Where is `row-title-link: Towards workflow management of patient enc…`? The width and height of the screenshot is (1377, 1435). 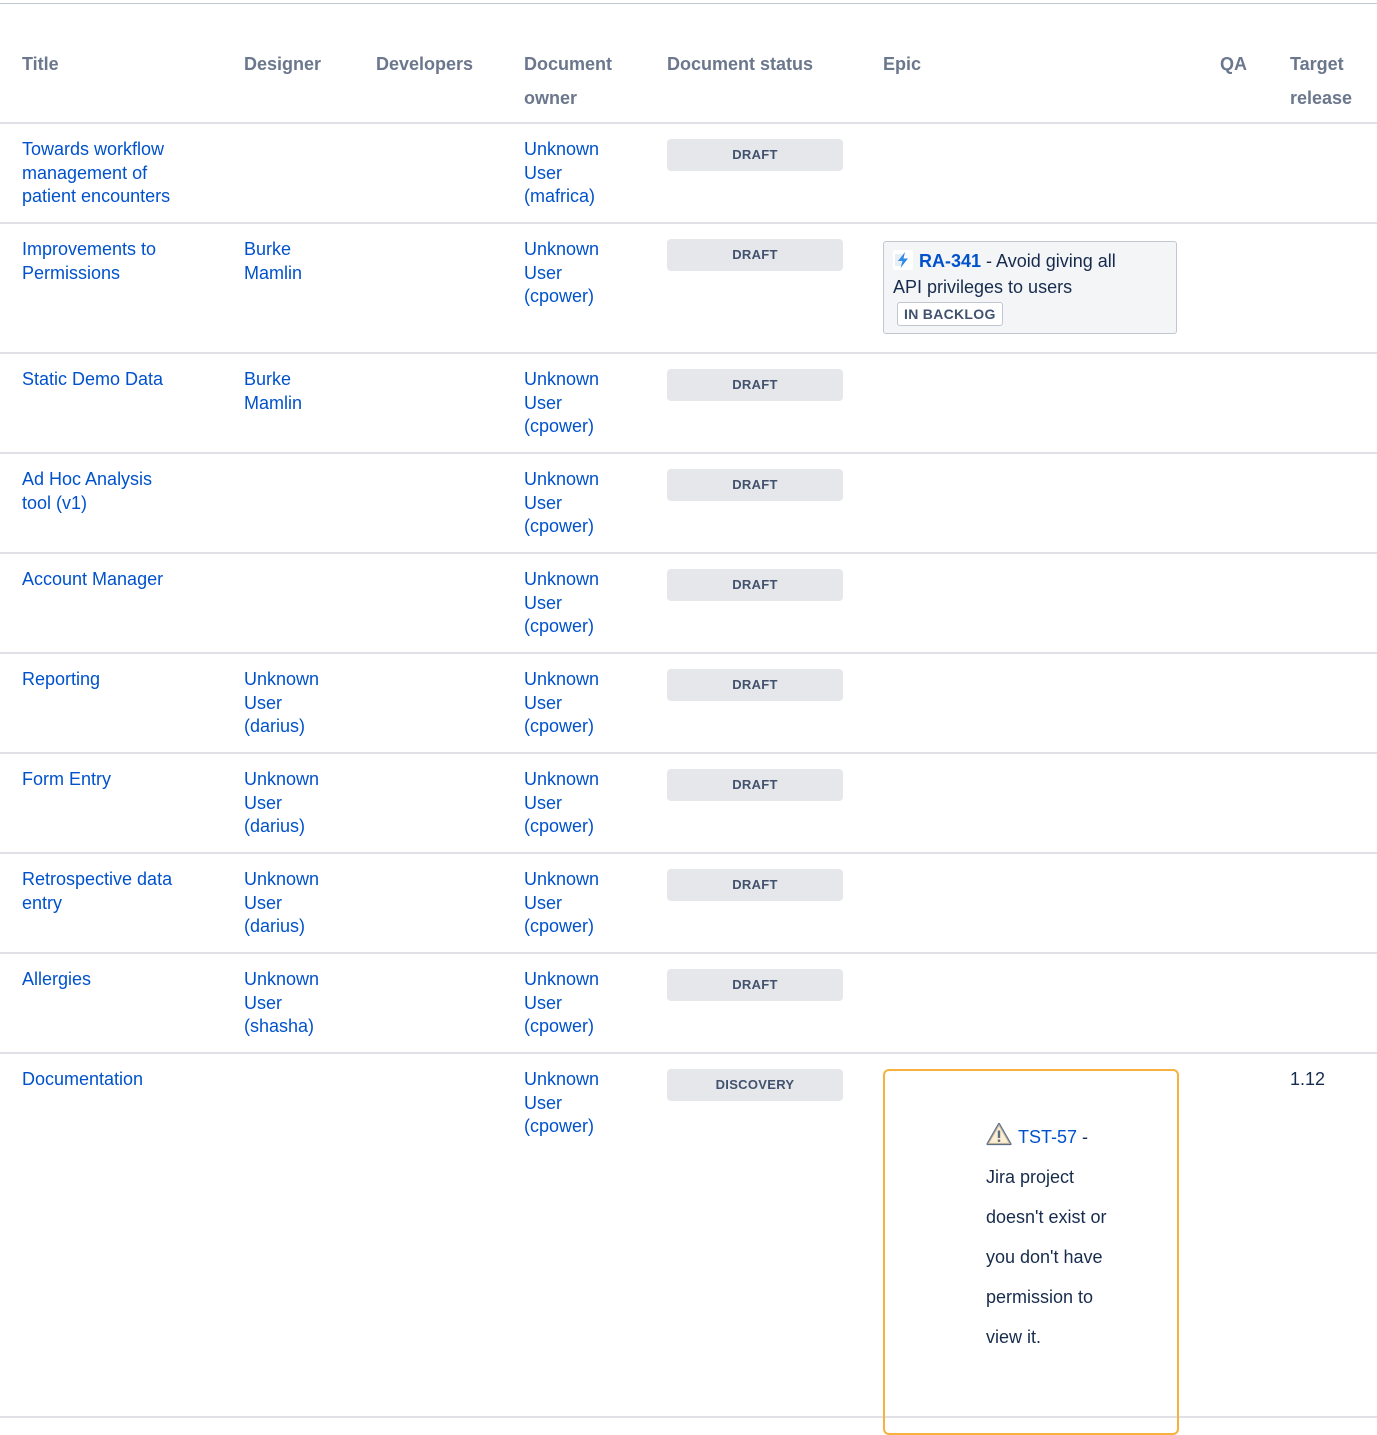
row-title-link: Towards workflow management of patient enc… is located at coordinates (122, 173).